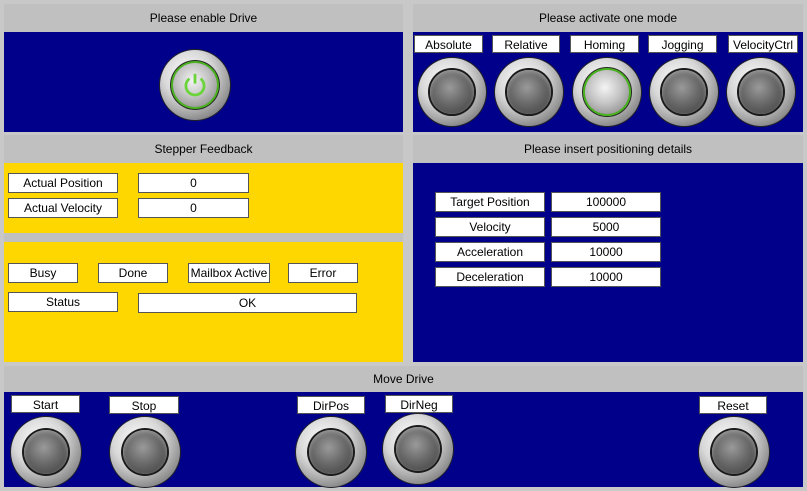  What do you see at coordinates (608, 18) in the screenshot?
I see `mode-header: Please activate one mode` at bounding box center [608, 18].